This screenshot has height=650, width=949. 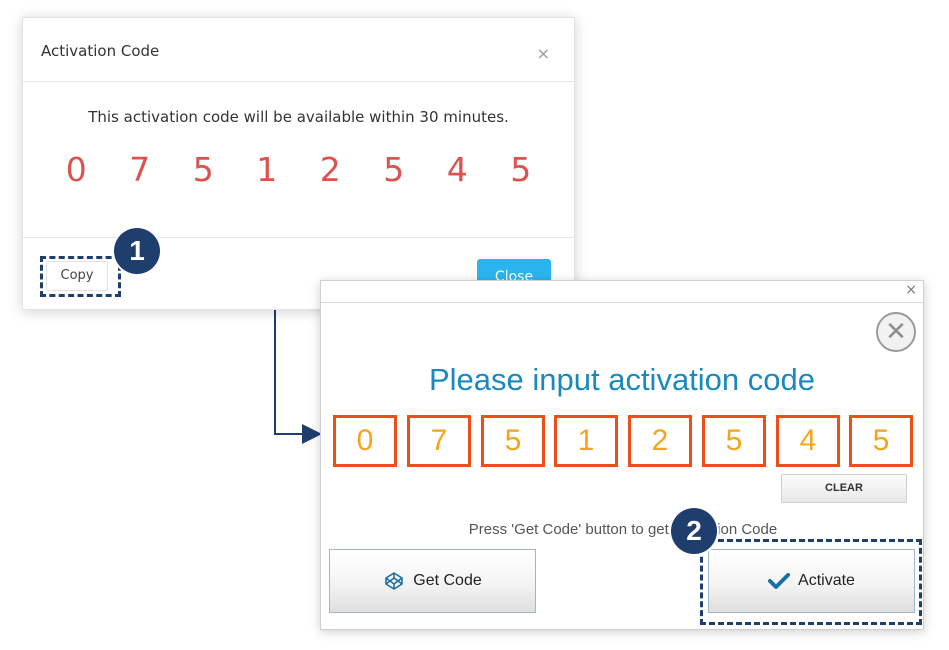 What do you see at coordinates (811, 582) in the screenshot?
I see `activate-highlight-box` at bounding box center [811, 582].